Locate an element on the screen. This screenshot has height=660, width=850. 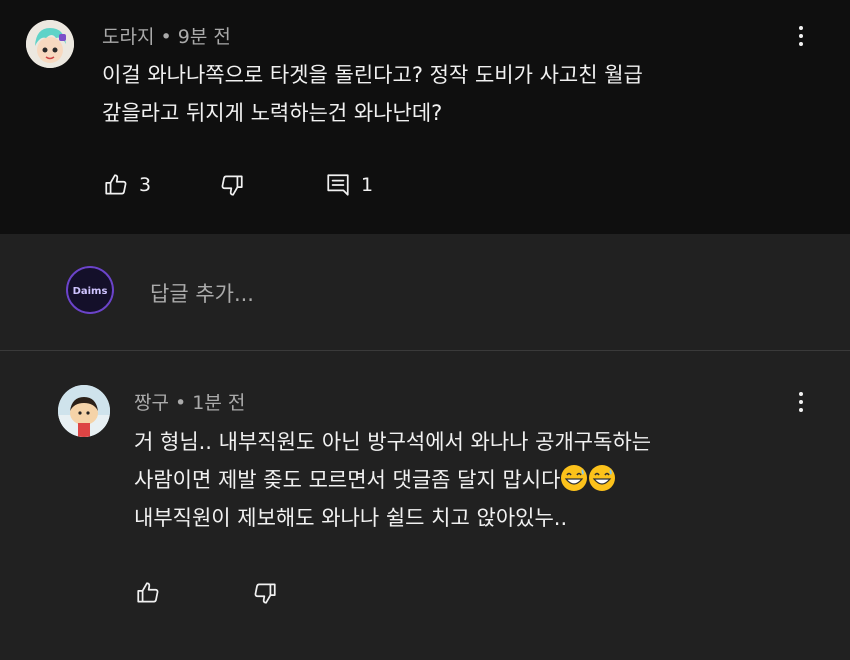
comment-author-line: 도라지 • 9분 전 is located at coordinates (166, 35).